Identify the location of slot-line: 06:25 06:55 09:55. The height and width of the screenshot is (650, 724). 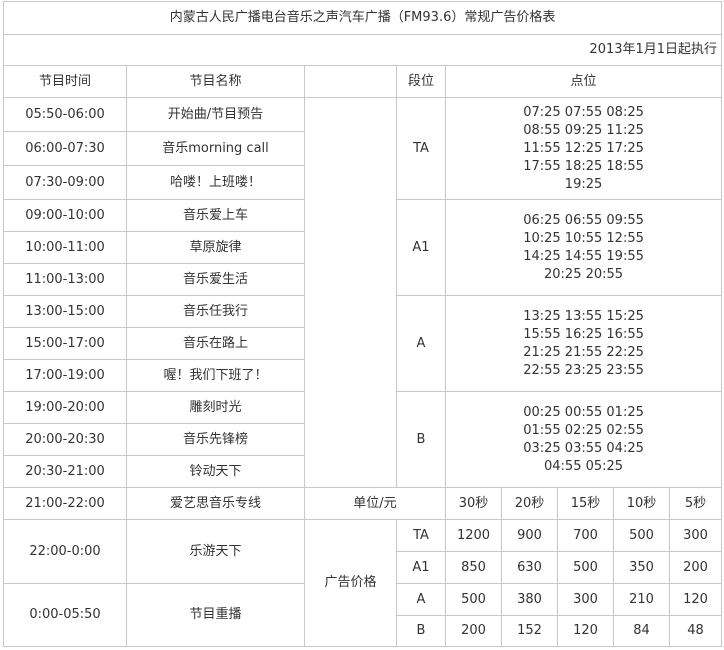
(583, 220).